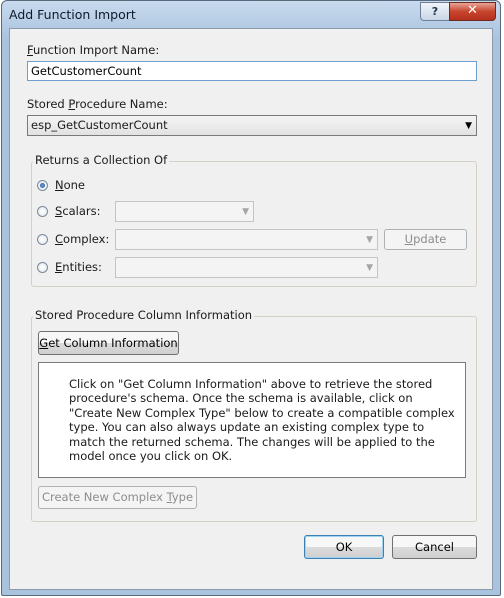  Describe the element at coordinates (99, 125) in the screenshot. I see `stored-procedure-value: esp_GetCustomerCount` at that location.